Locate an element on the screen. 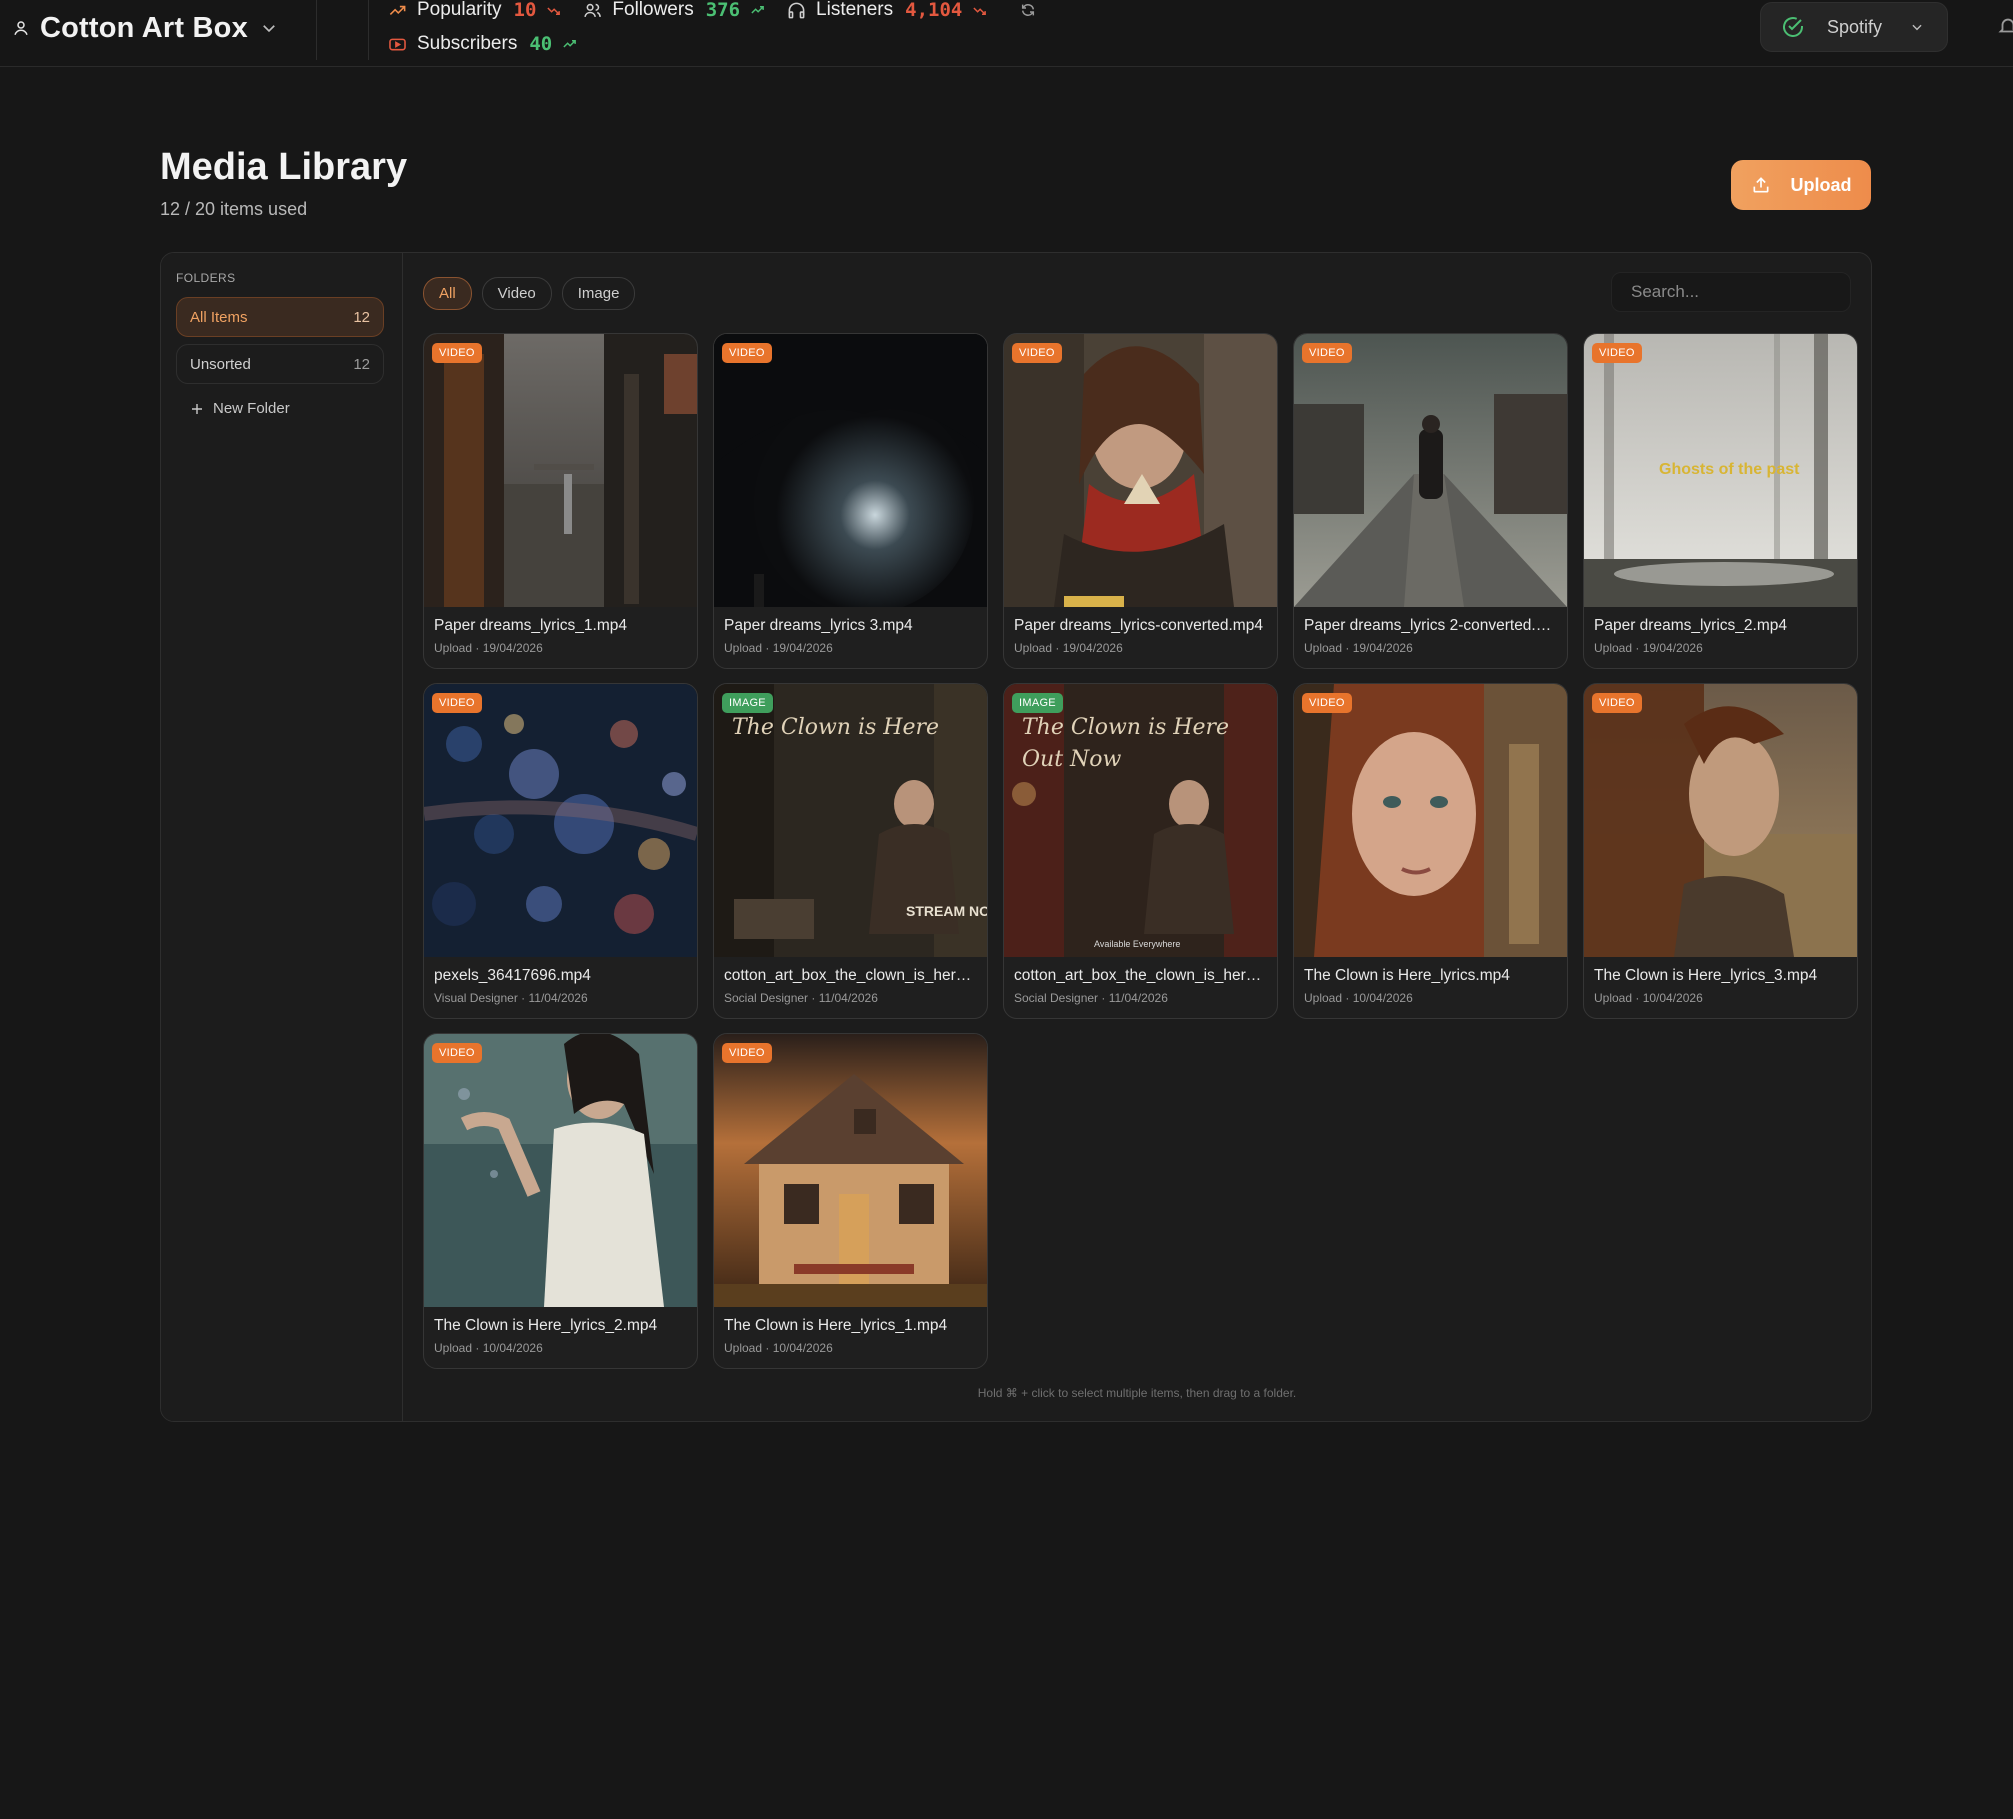 This screenshot has height=1819, width=2013. type-filter: All Video Image is located at coordinates (529, 293).